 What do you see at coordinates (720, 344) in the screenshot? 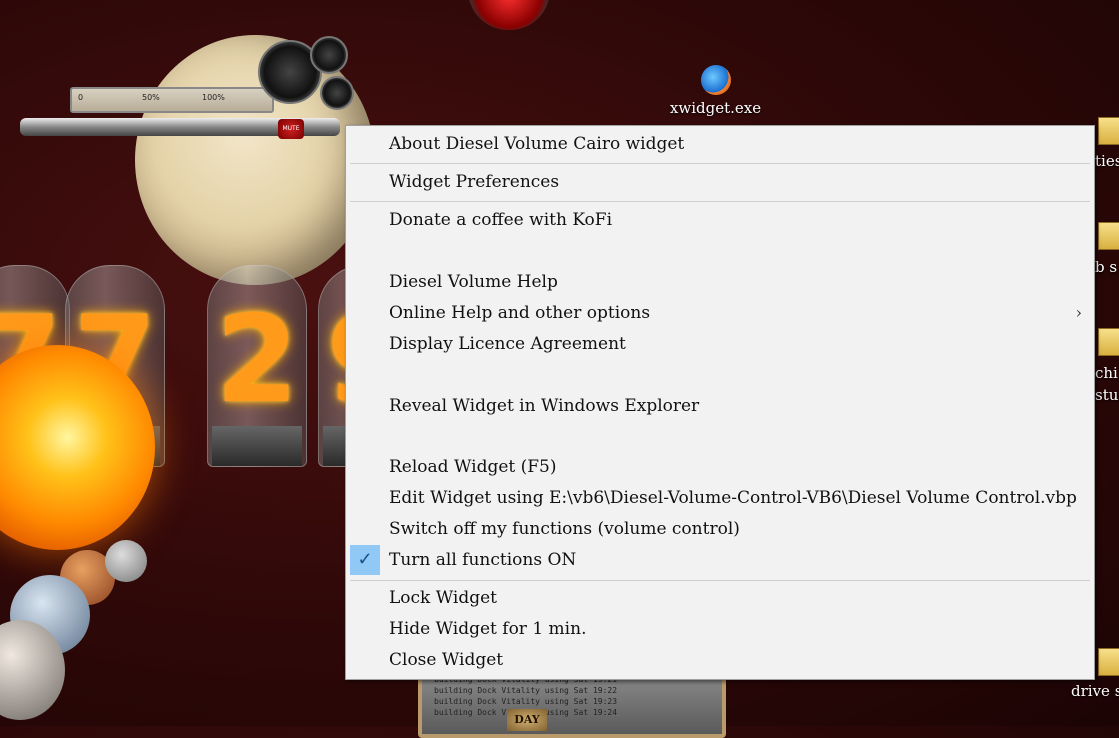
I see `menu-item-licence: Display Licence Agreement` at bounding box center [720, 344].